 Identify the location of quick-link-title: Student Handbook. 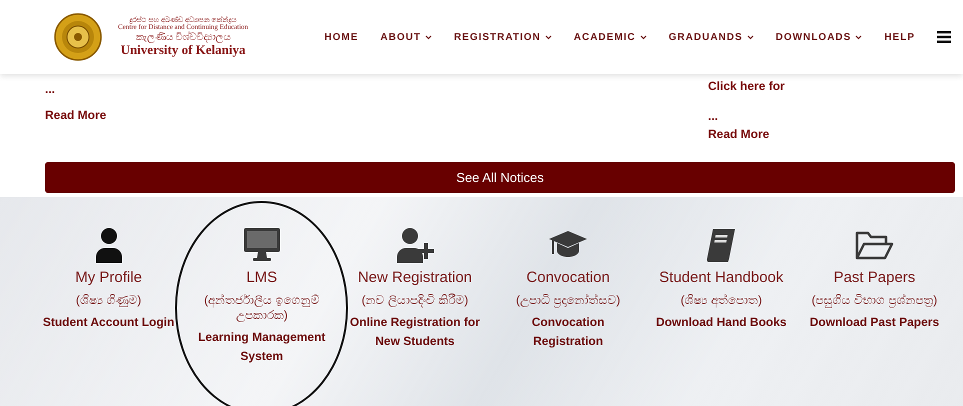
(721, 278).